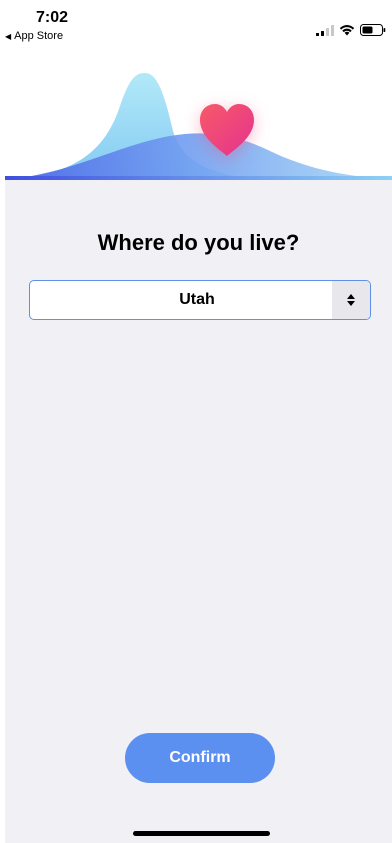 The height and width of the screenshot is (843, 392). Describe the element at coordinates (8, 36) in the screenshot. I see `back-triangle-icon: ◀` at that location.